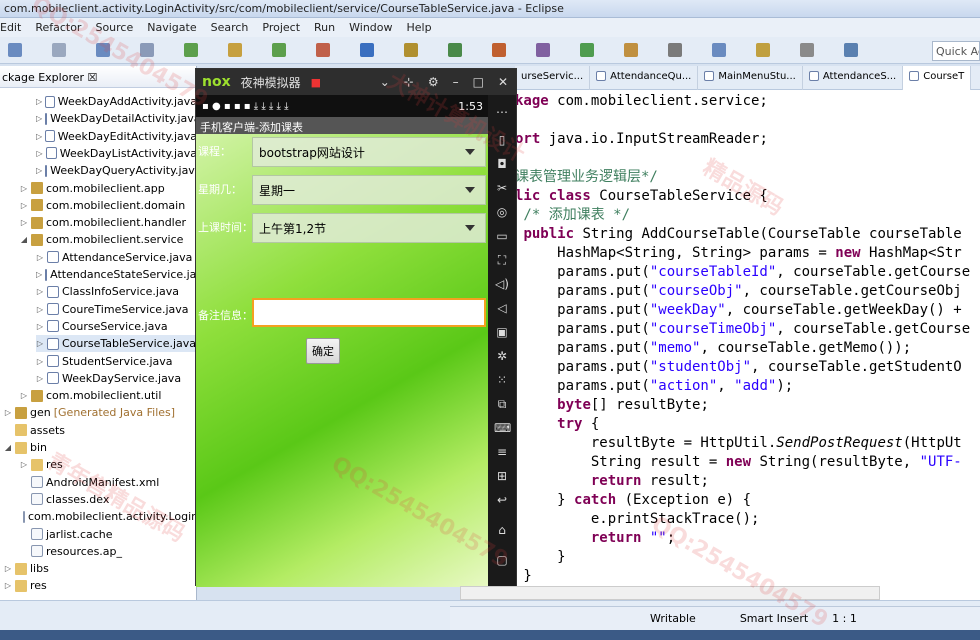 This screenshot has width=980, height=640. I want to click on close-icon: ✕, so click(503, 82).